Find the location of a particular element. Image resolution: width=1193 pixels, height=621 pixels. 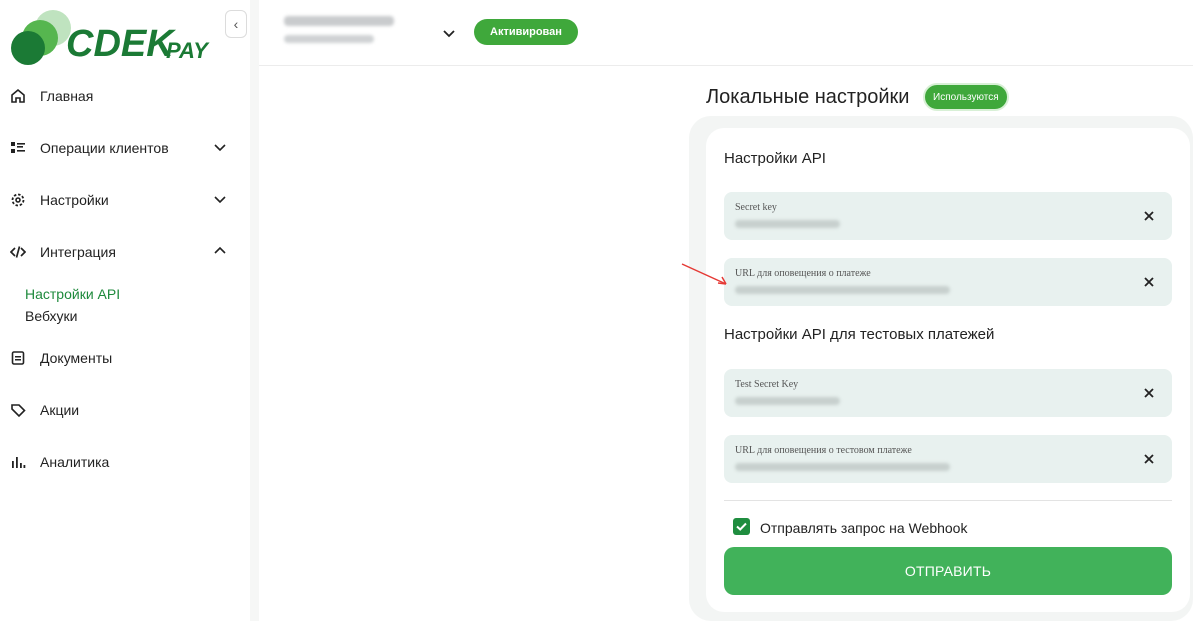

red-arrow-annotation is located at coordinates (704, 274).